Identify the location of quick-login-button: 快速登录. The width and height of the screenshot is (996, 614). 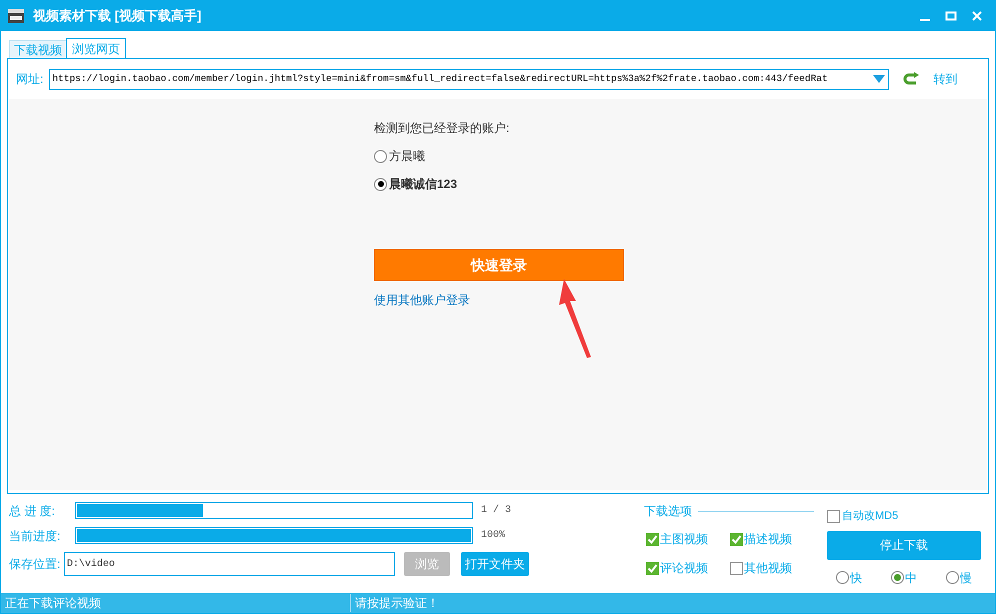
(499, 265).